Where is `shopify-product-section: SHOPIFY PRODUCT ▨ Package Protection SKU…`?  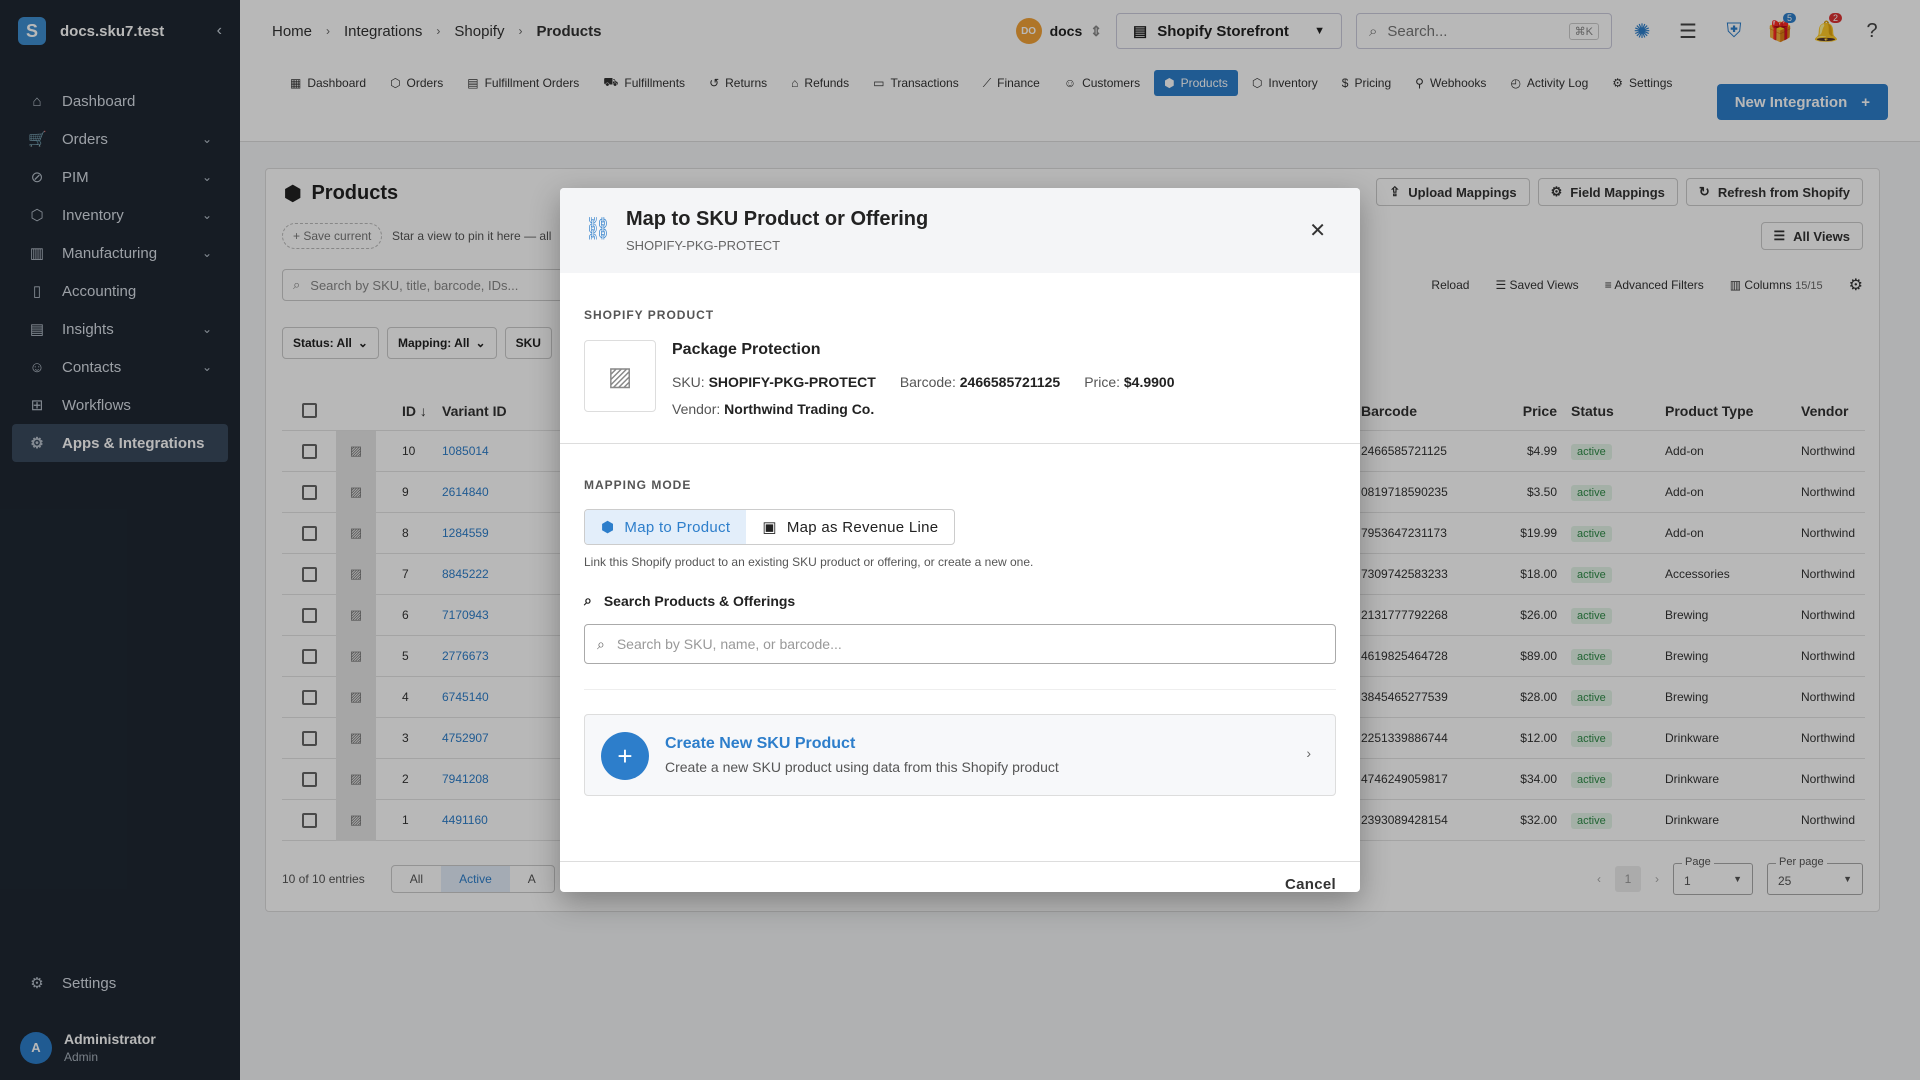
shopify-product-section: SHOPIFY PRODUCT ▨ Package Protection SKU… is located at coordinates (960, 358).